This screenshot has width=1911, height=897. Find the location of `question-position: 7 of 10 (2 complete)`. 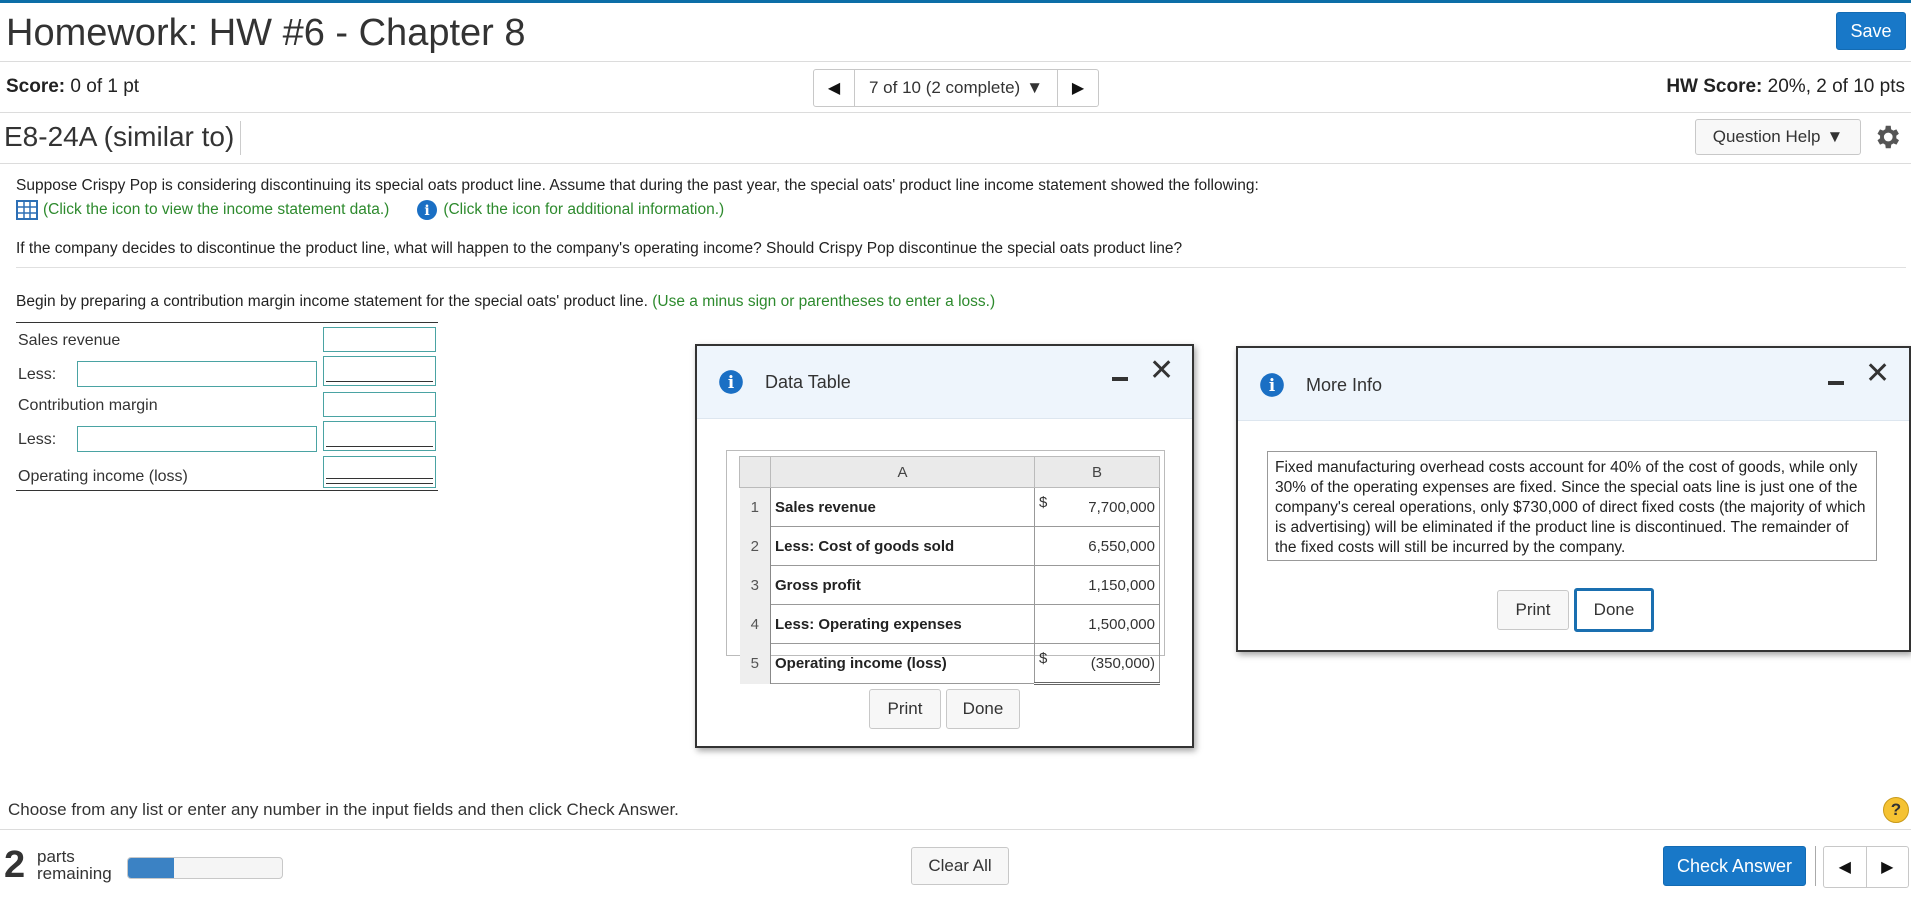

question-position: 7 of 10 (2 complete) is located at coordinates (945, 87).